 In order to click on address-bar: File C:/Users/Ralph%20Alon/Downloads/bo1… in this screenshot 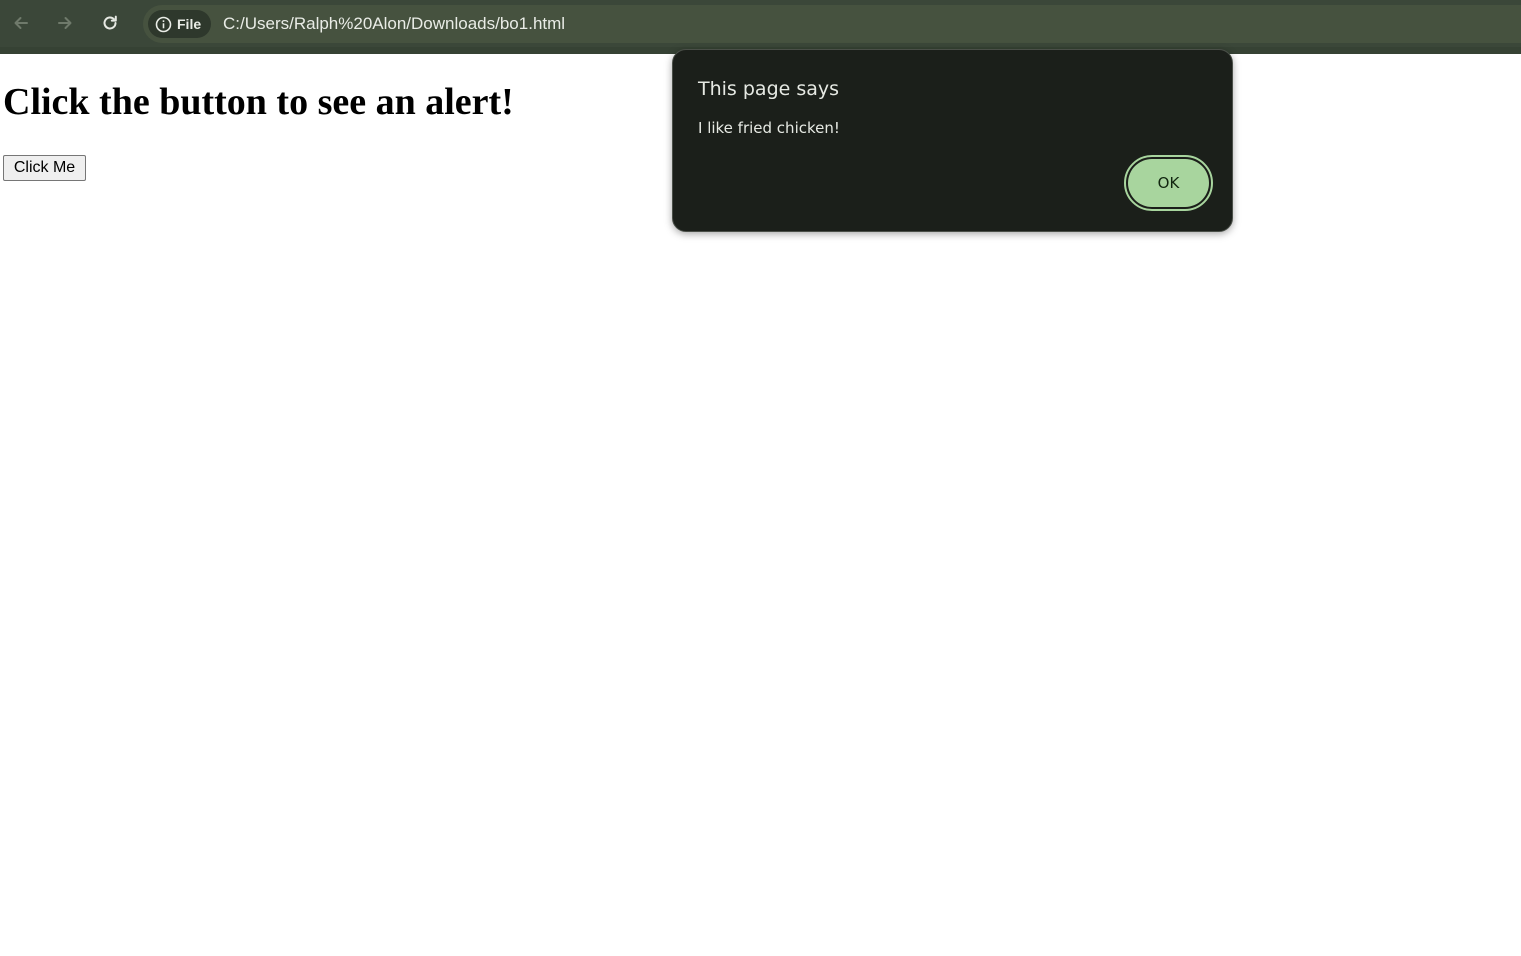, I will do `click(832, 24)`.